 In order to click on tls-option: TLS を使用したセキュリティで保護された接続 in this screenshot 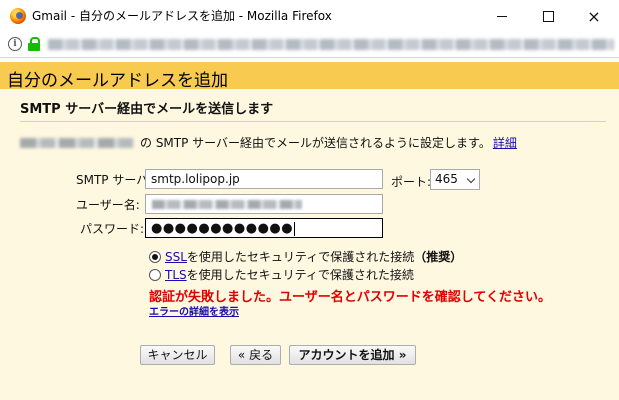, I will do `click(281, 274)`.